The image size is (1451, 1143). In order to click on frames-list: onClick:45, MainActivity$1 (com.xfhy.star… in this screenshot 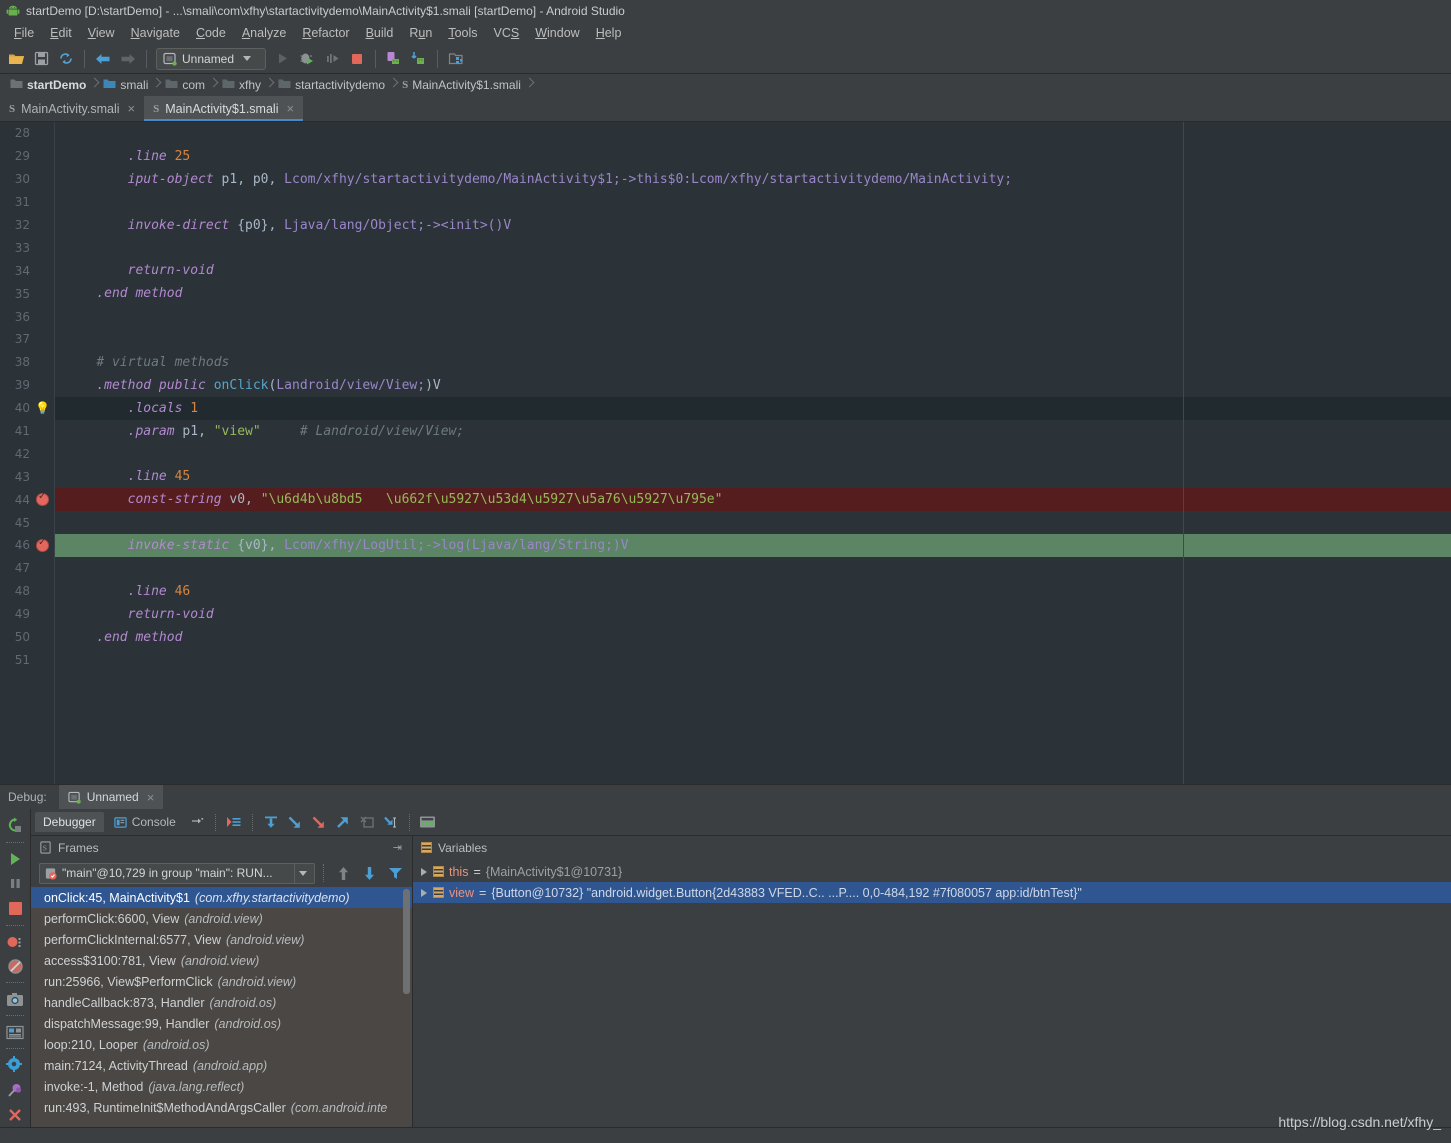, I will do `click(221, 1007)`.